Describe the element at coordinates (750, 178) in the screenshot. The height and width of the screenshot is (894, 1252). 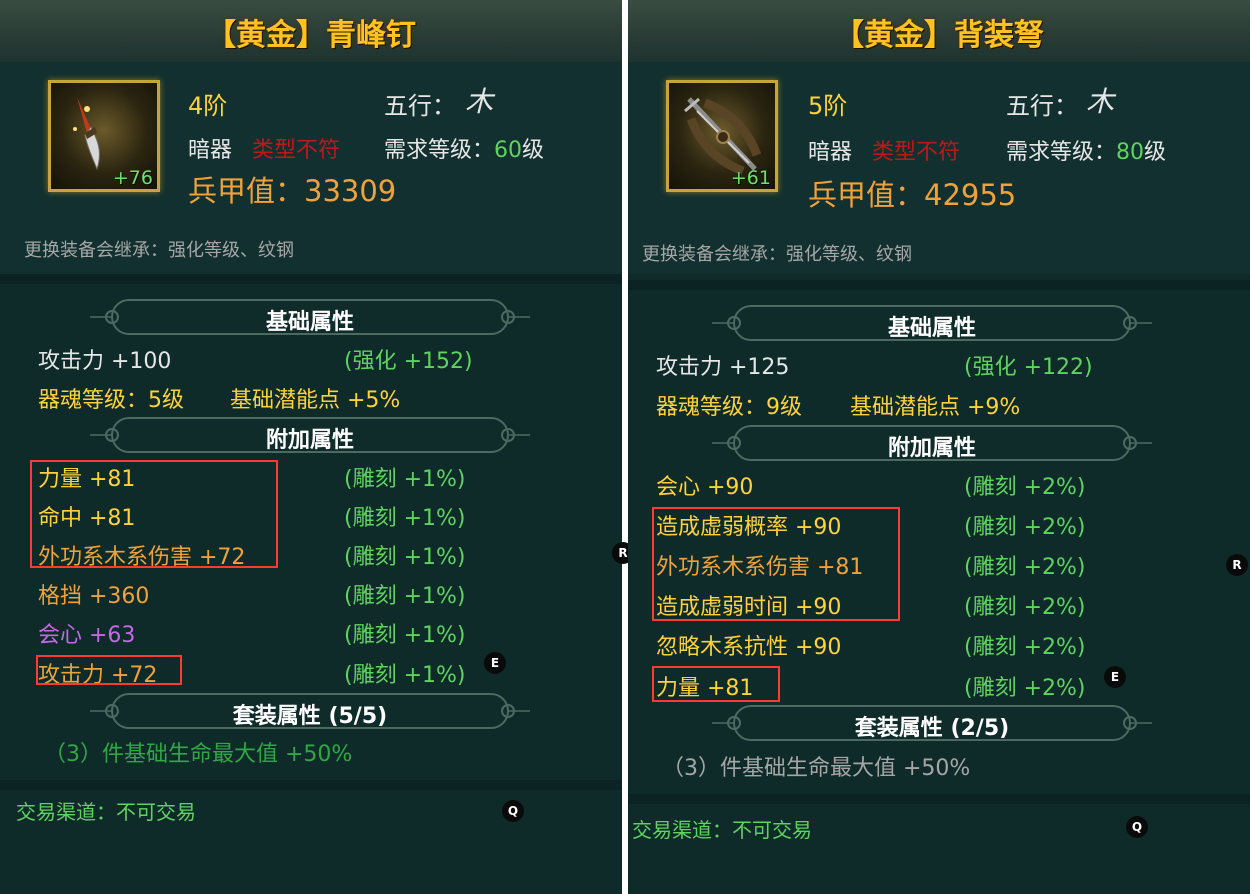
I see `enhance-level: +61` at that location.